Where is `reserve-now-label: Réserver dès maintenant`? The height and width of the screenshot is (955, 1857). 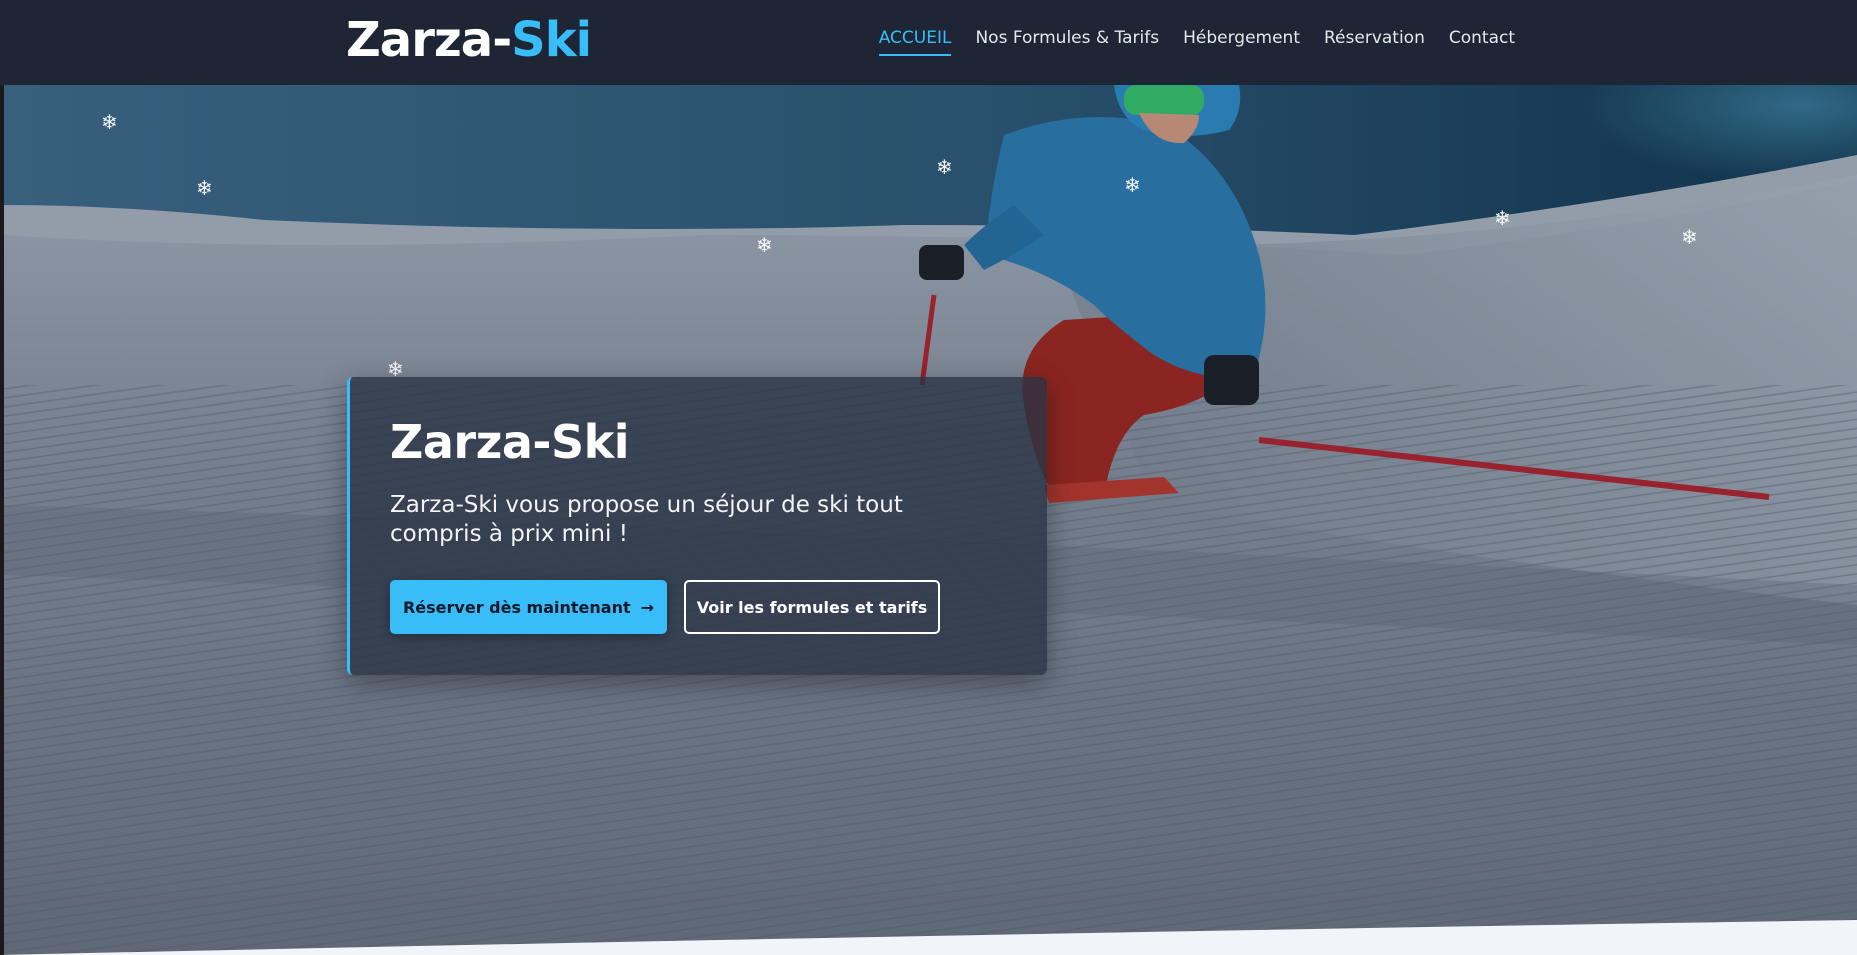 reserve-now-label: Réserver dès maintenant is located at coordinates (516, 607).